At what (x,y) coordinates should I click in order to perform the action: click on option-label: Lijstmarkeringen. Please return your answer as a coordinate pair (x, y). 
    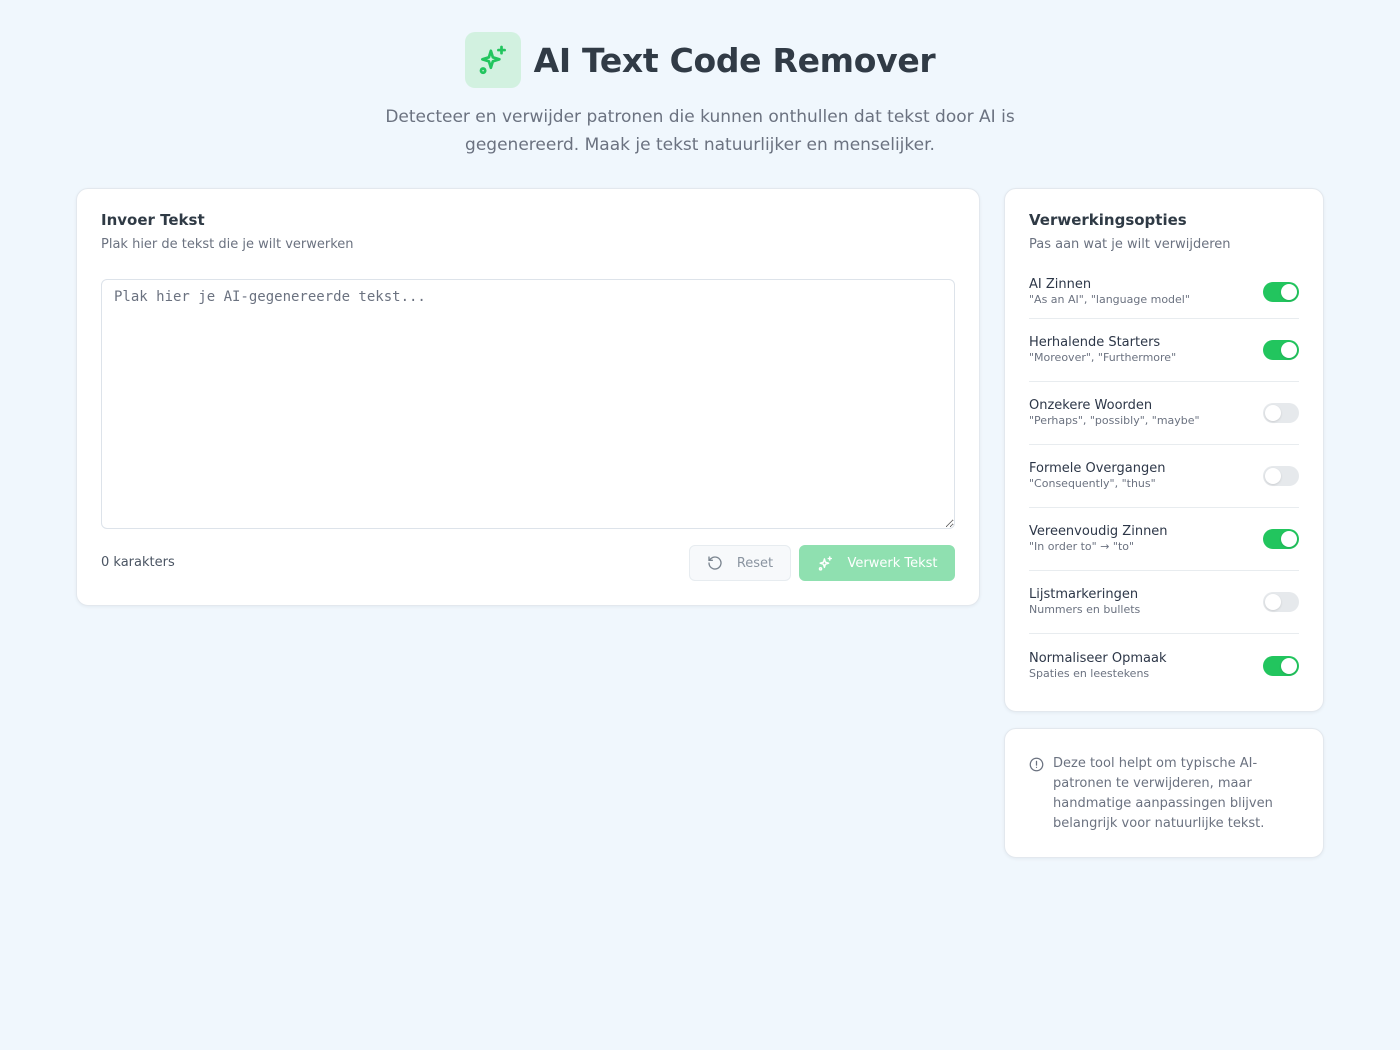
    Looking at the image, I should click on (1084, 594).